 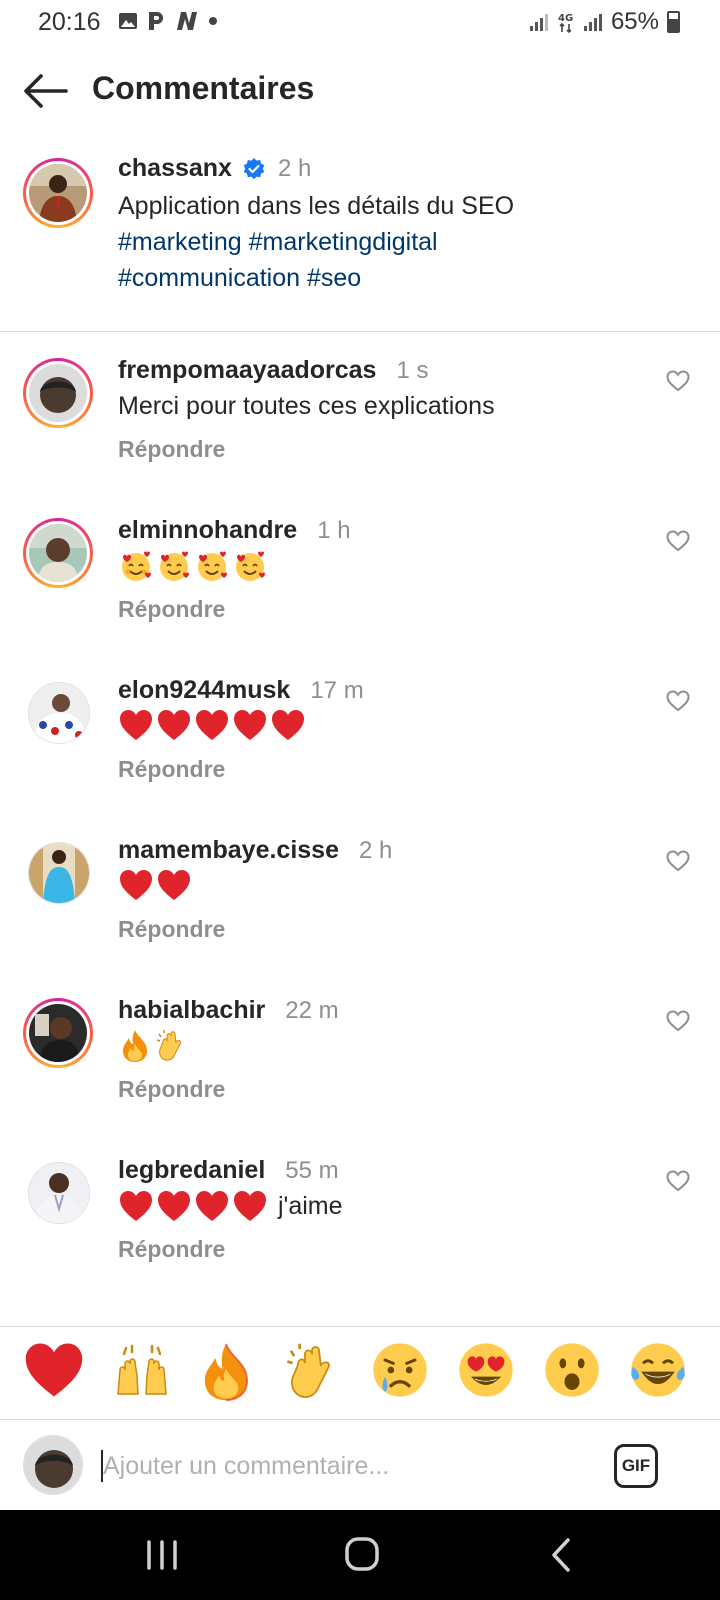 I want to click on home-icon, so click(x=362, y=1554).